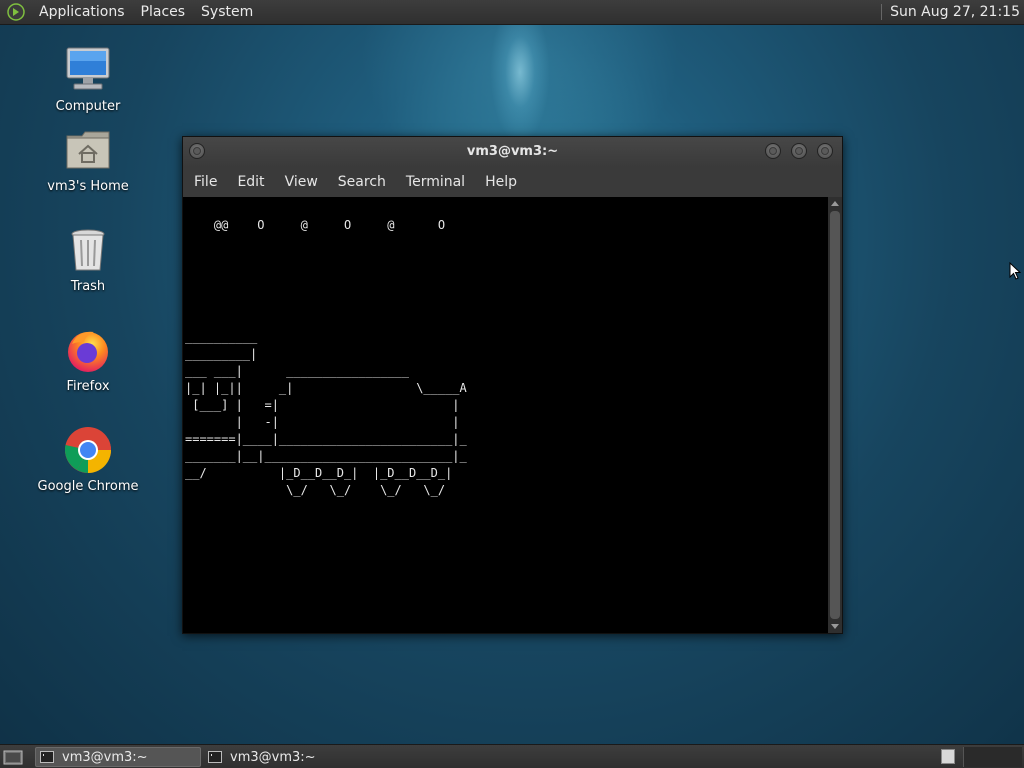 The image size is (1024, 768). I want to click on desktop-icon-label: Google Chrome, so click(88, 486).